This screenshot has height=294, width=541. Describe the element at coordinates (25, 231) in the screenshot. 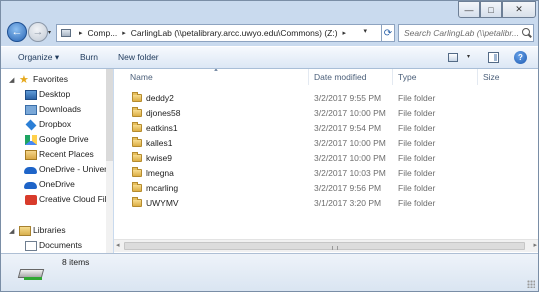

I see `libraries-icon` at that location.